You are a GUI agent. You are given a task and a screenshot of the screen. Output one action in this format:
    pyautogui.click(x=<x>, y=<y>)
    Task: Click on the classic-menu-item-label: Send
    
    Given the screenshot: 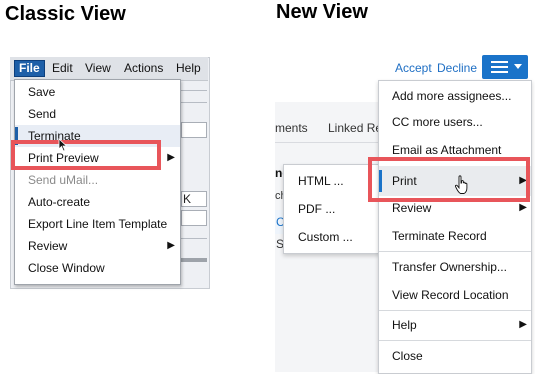 What is the action you would take?
    pyautogui.click(x=42, y=114)
    